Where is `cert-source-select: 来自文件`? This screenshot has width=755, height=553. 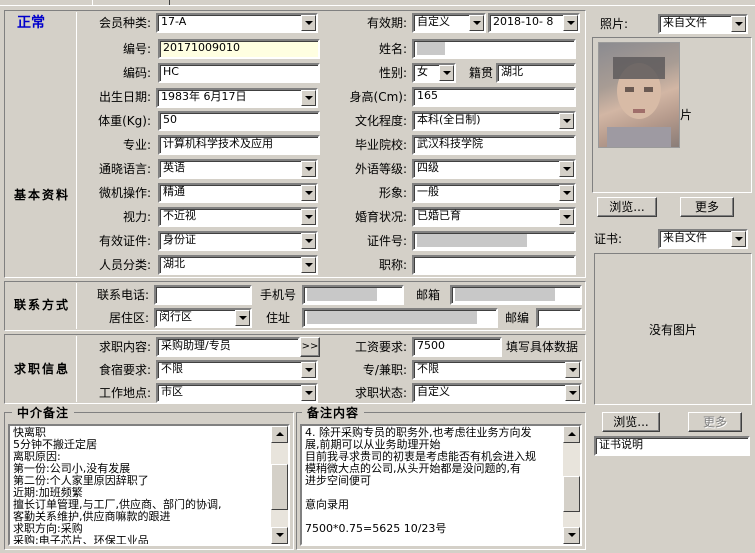
cert-source-select: 来自文件 is located at coordinates (703, 239).